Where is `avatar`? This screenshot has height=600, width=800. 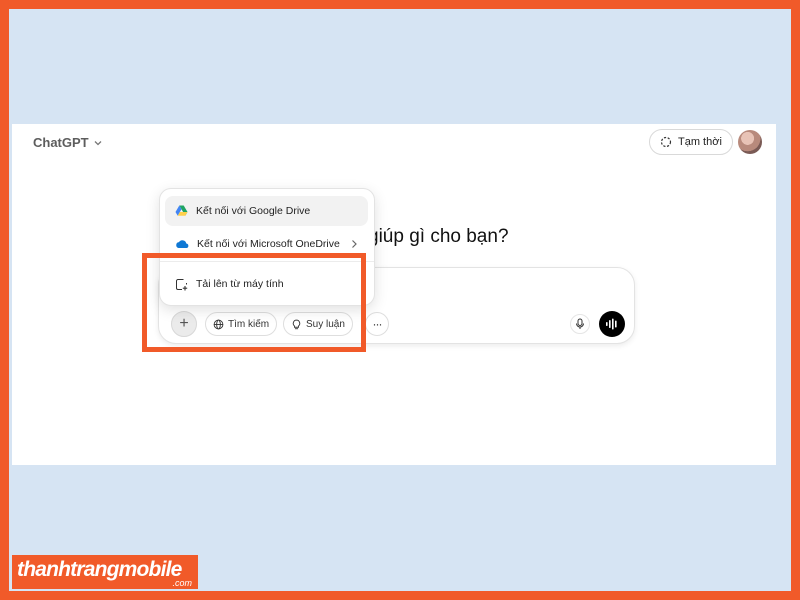 avatar is located at coordinates (750, 142).